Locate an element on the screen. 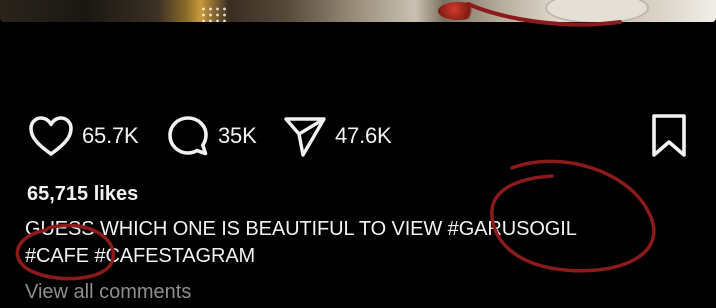 The image size is (716, 308). view-all-comments-link: View all comments is located at coordinates (108, 292).